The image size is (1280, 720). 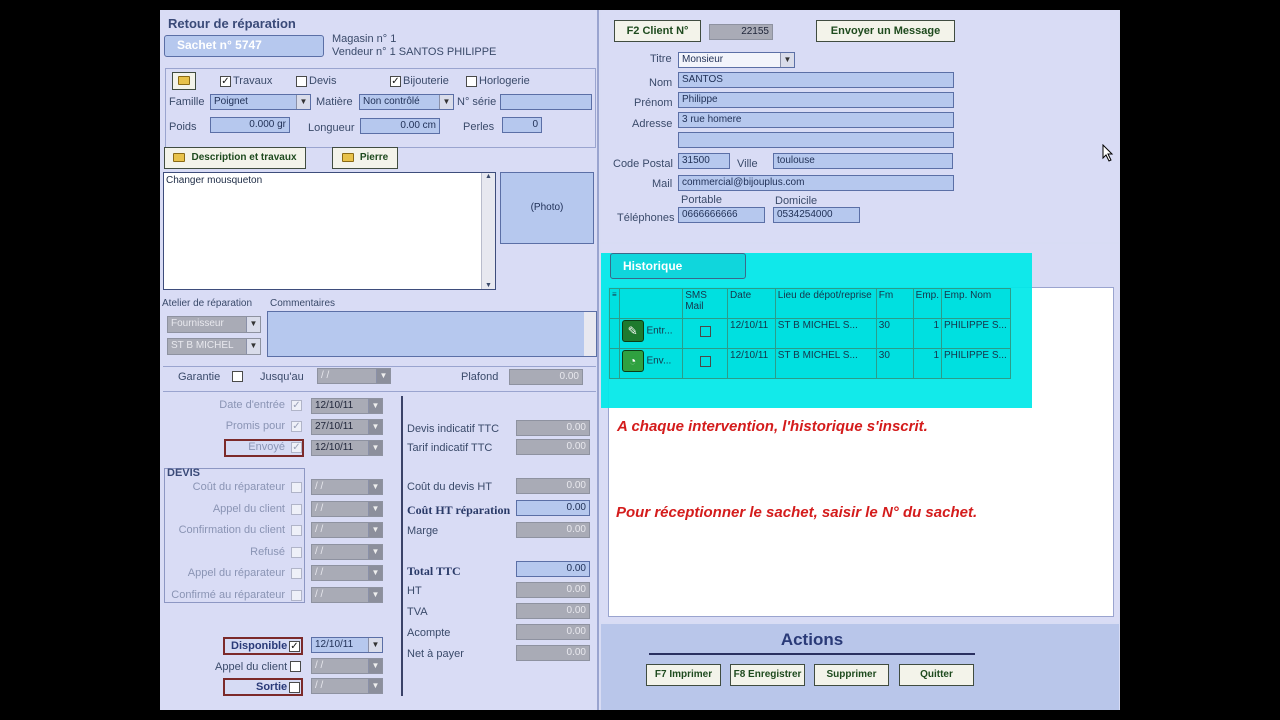 What do you see at coordinates (547, 208) in the screenshot?
I see `photo-box: (Photo)` at bounding box center [547, 208].